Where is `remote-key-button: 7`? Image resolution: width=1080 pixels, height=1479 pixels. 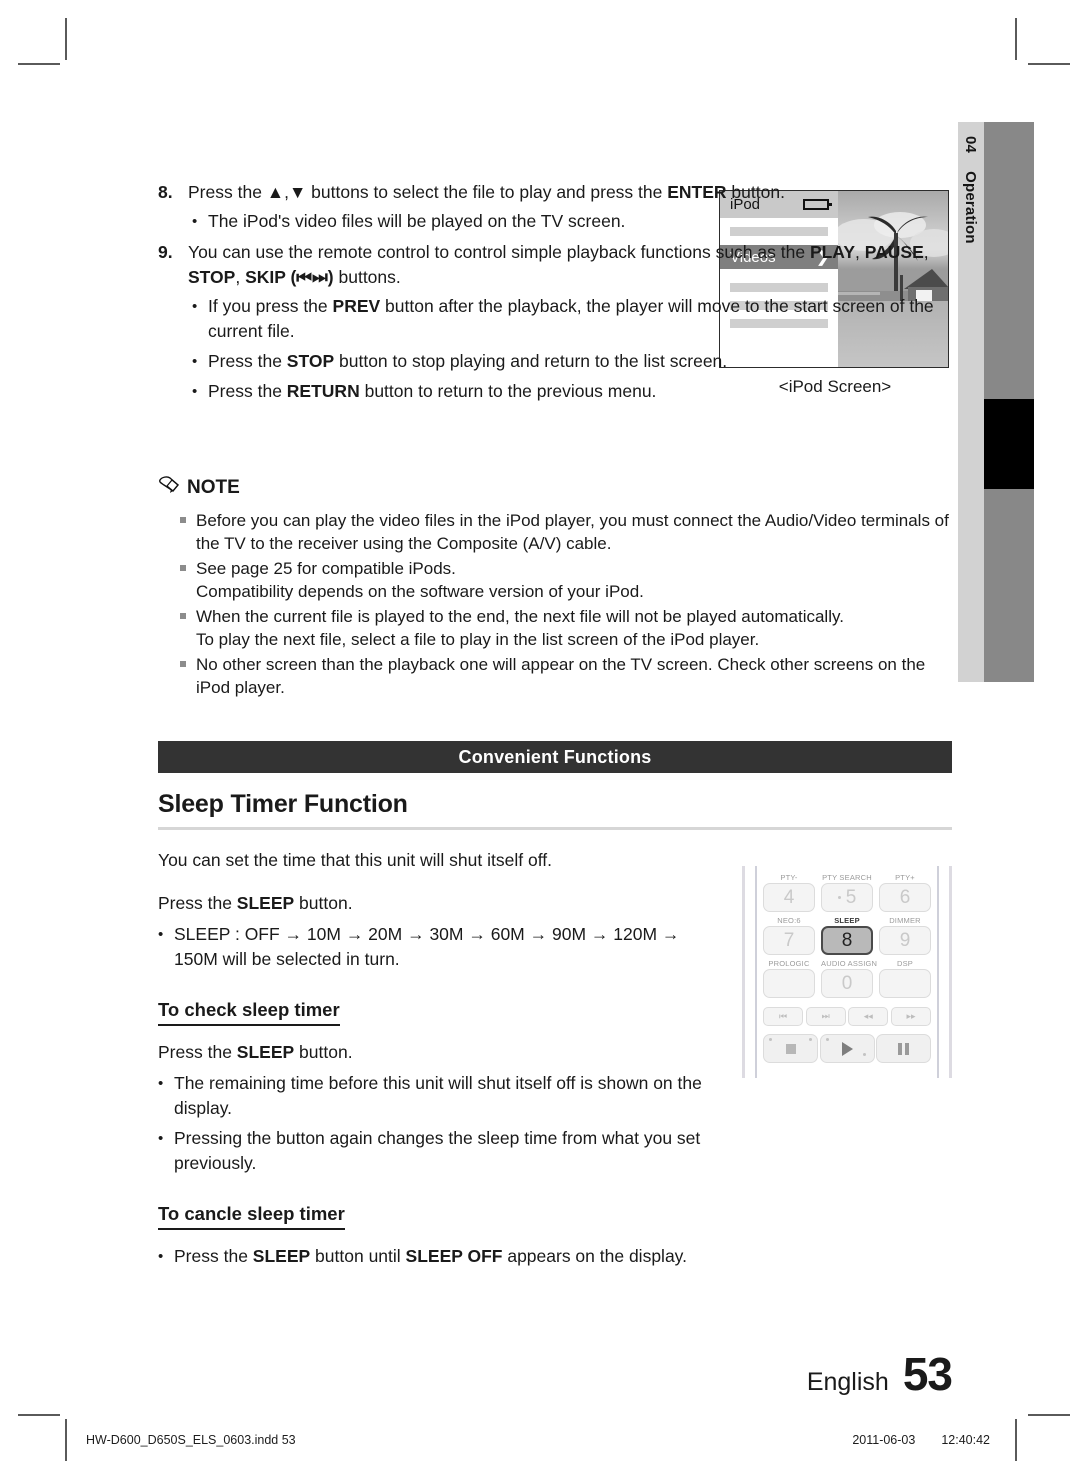
remote-key-button: 7 is located at coordinates (789, 940).